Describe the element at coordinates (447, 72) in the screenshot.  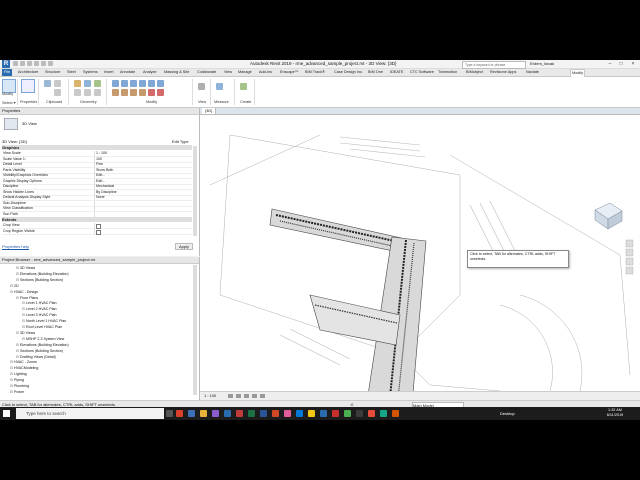
I see `tab-twinmotion: Twinmotion` at that location.